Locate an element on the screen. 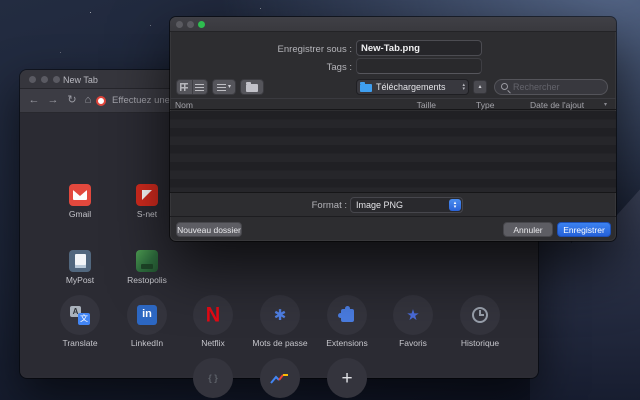 The image size is (640, 400). action-translate: A 文 Translate is located at coordinates (80, 321).